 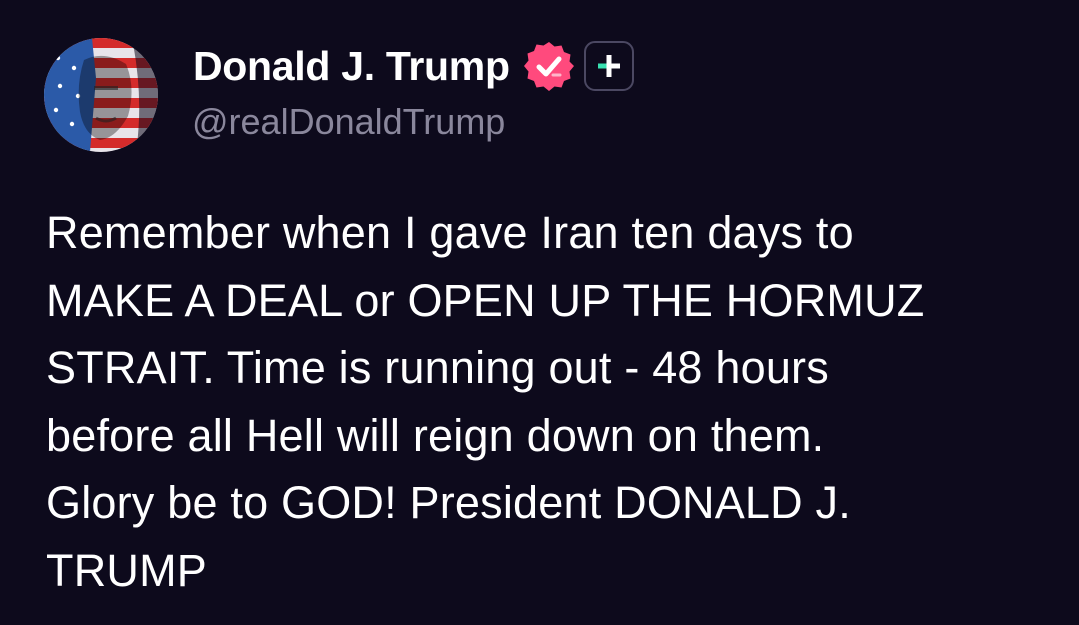 I want to click on avatar, so click(x=101, y=95).